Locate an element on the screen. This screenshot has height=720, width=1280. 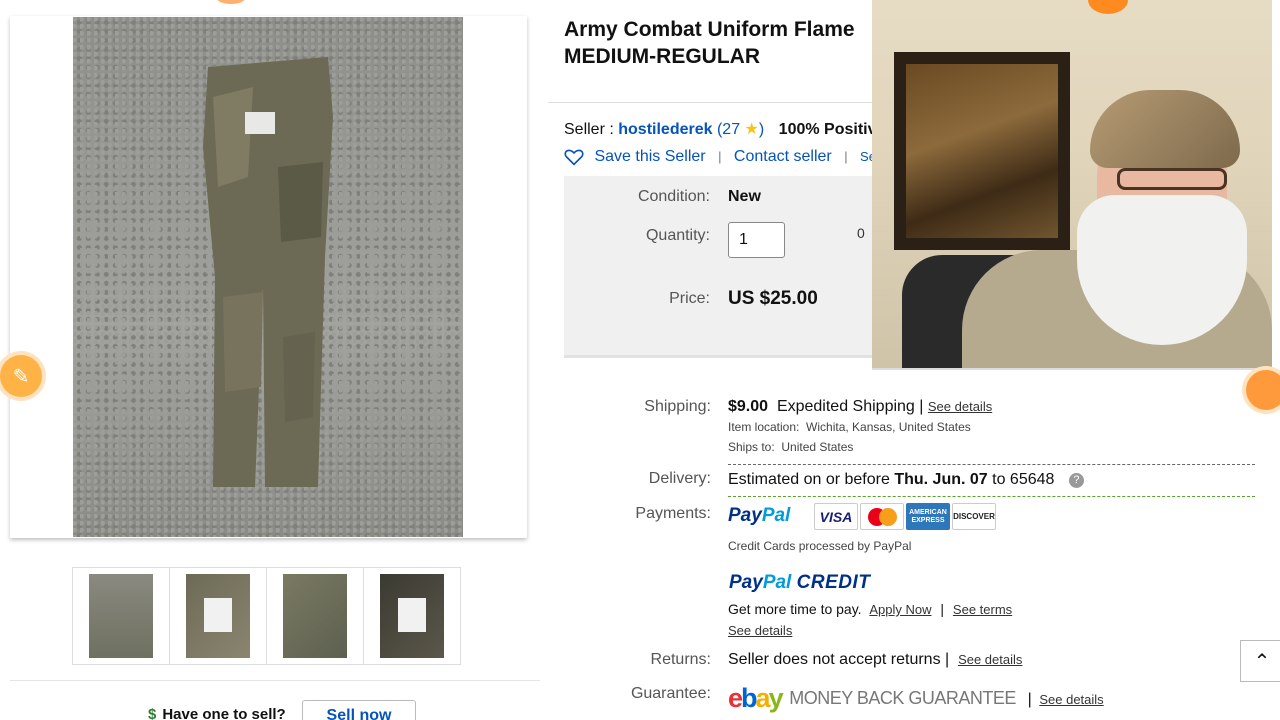
shipping-method: Expedited Shipping is located at coordinates (845, 406).